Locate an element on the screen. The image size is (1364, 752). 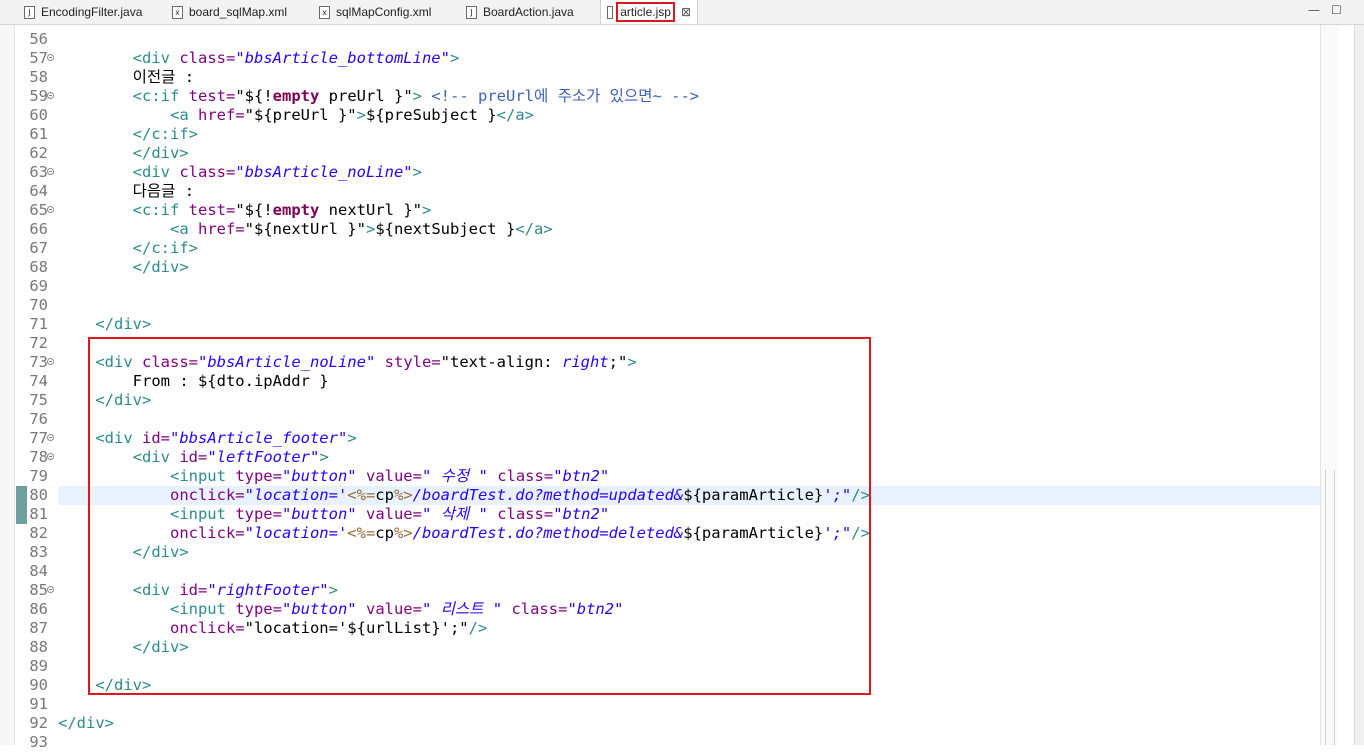
code-token: test= is located at coordinates (212, 210).